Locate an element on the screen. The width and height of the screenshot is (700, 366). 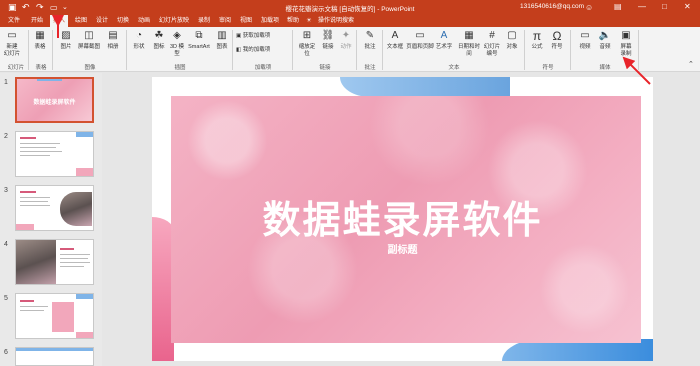
arrow-to-screen-record is located at coordinates (636, 70).